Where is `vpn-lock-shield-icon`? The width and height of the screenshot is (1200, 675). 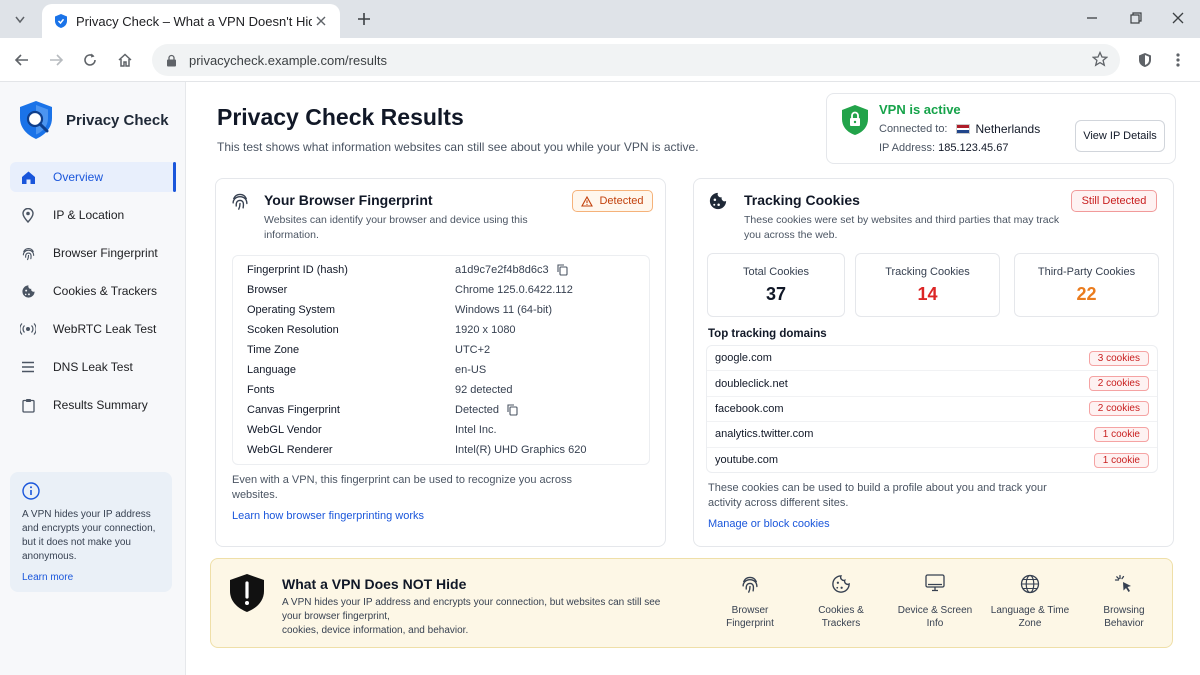 vpn-lock-shield-icon is located at coordinates (855, 120).